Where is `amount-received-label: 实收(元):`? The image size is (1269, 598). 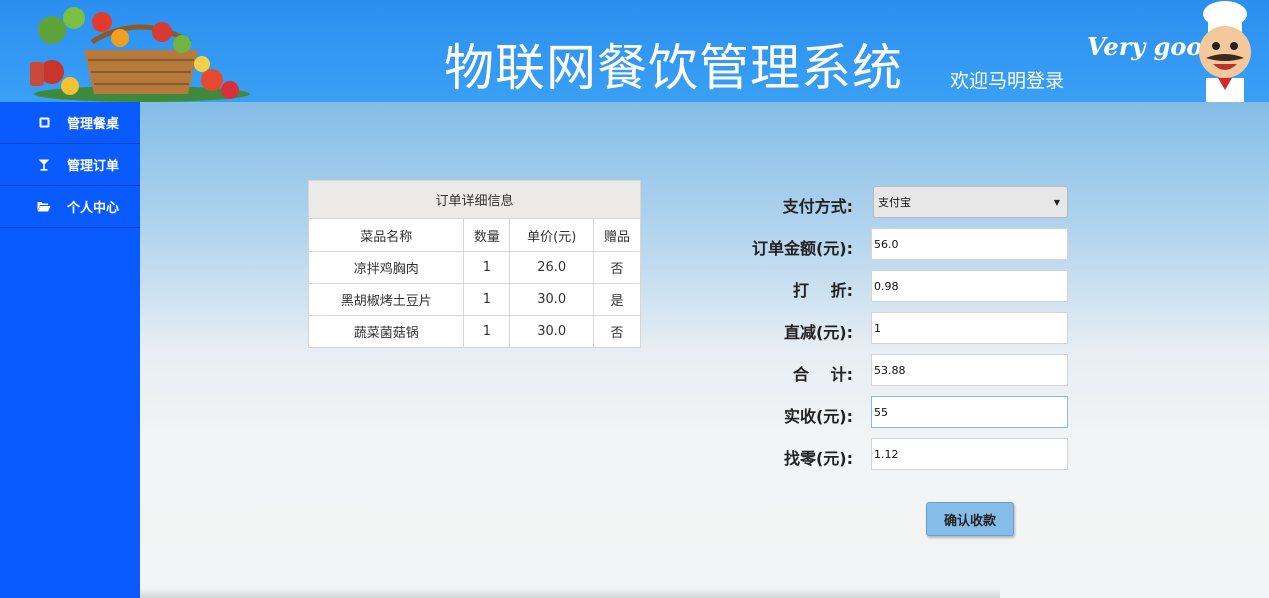
amount-received-label: 实收(元): is located at coordinates (818, 416).